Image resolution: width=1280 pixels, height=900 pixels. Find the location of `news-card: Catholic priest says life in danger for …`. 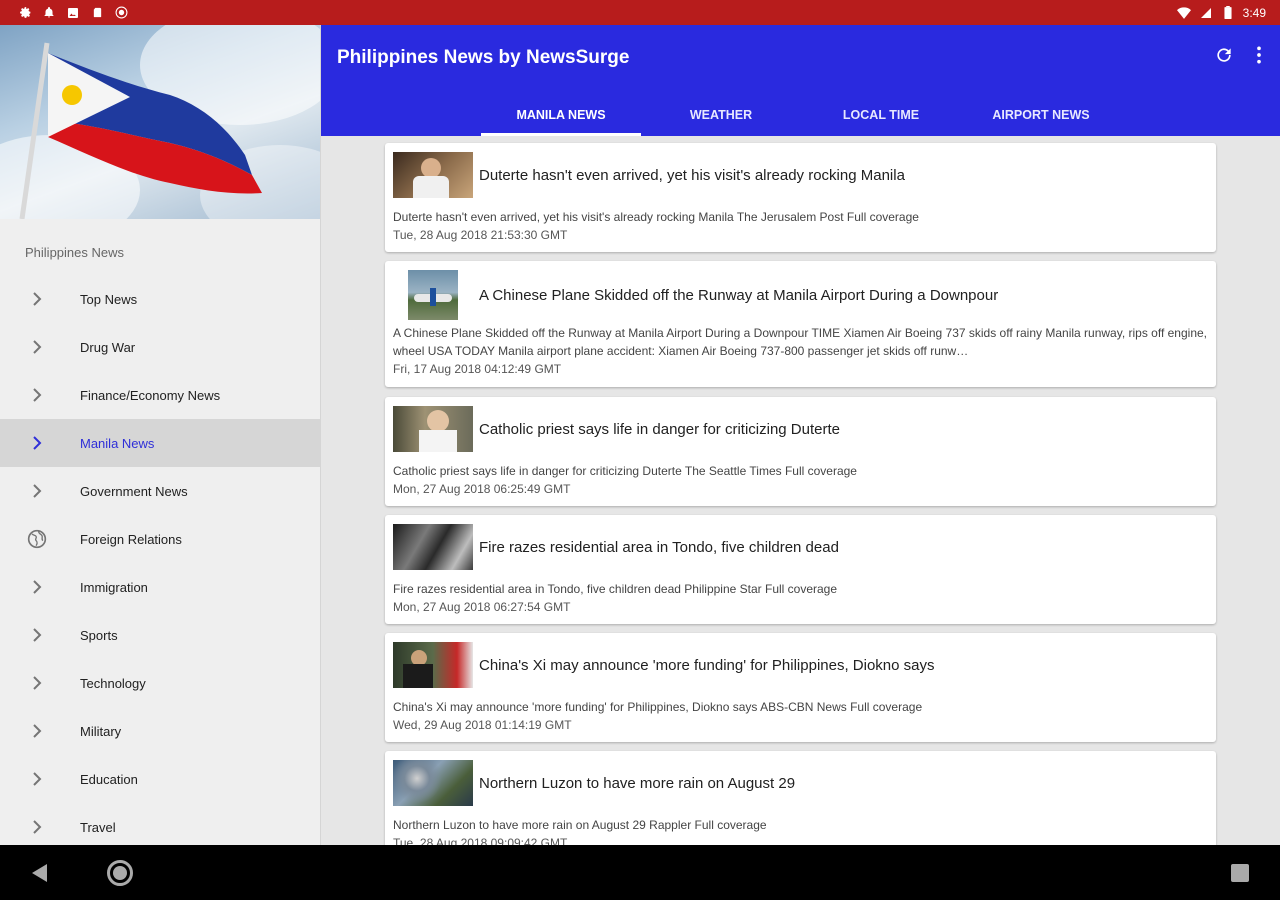

news-card: Catholic priest says life in danger for … is located at coordinates (800, 451).